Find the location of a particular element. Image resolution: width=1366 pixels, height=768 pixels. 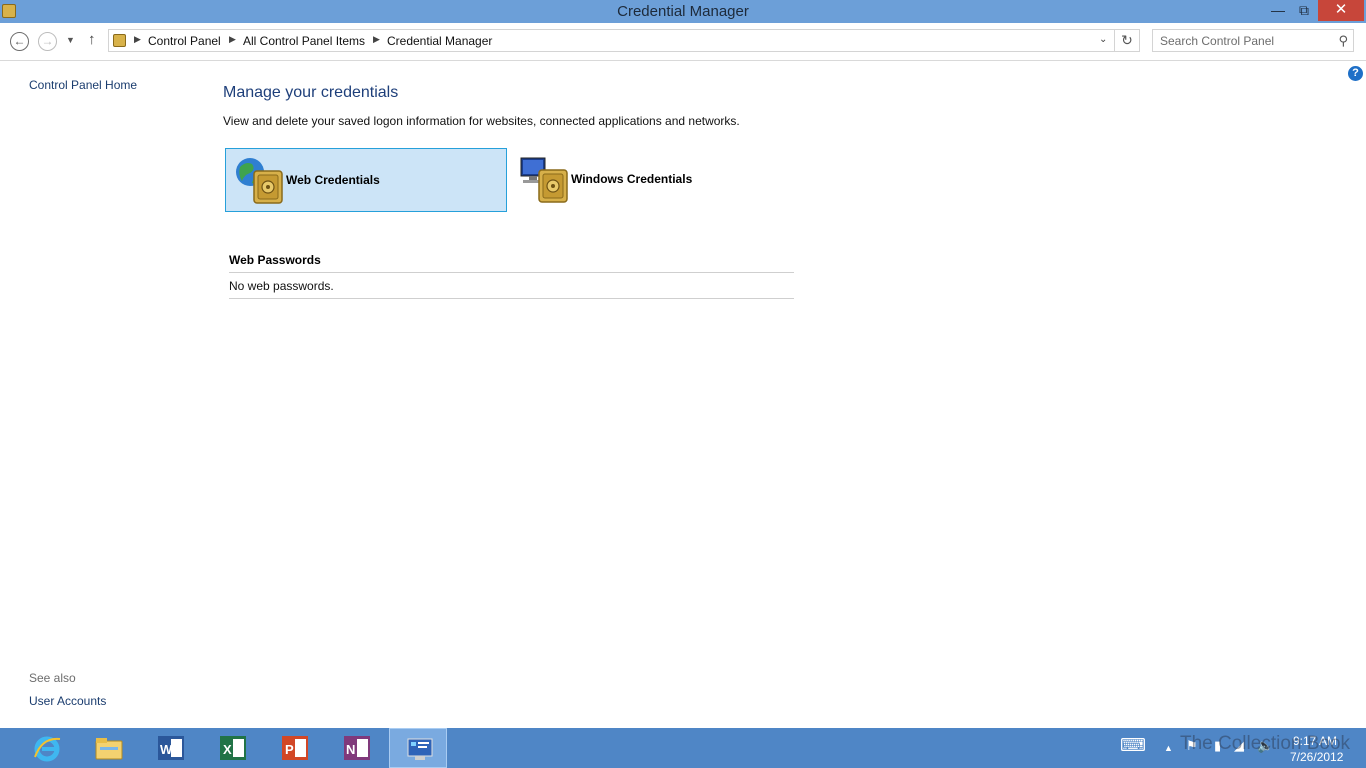

taskbar-excel: X is located at coordinates (232, 748).